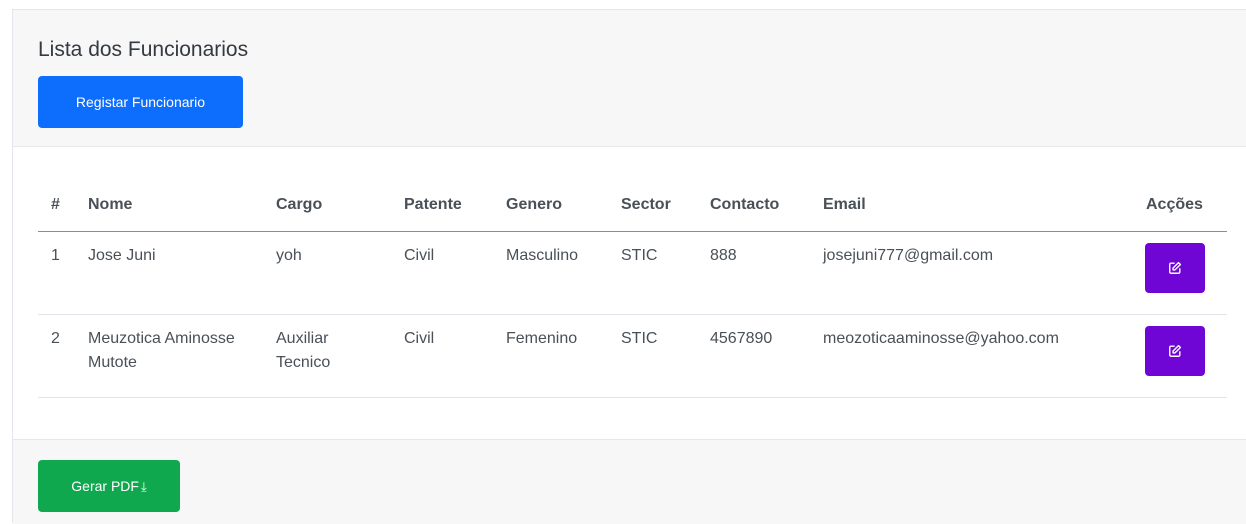  I want to click on header-sector: Sector, so click(652, 205).